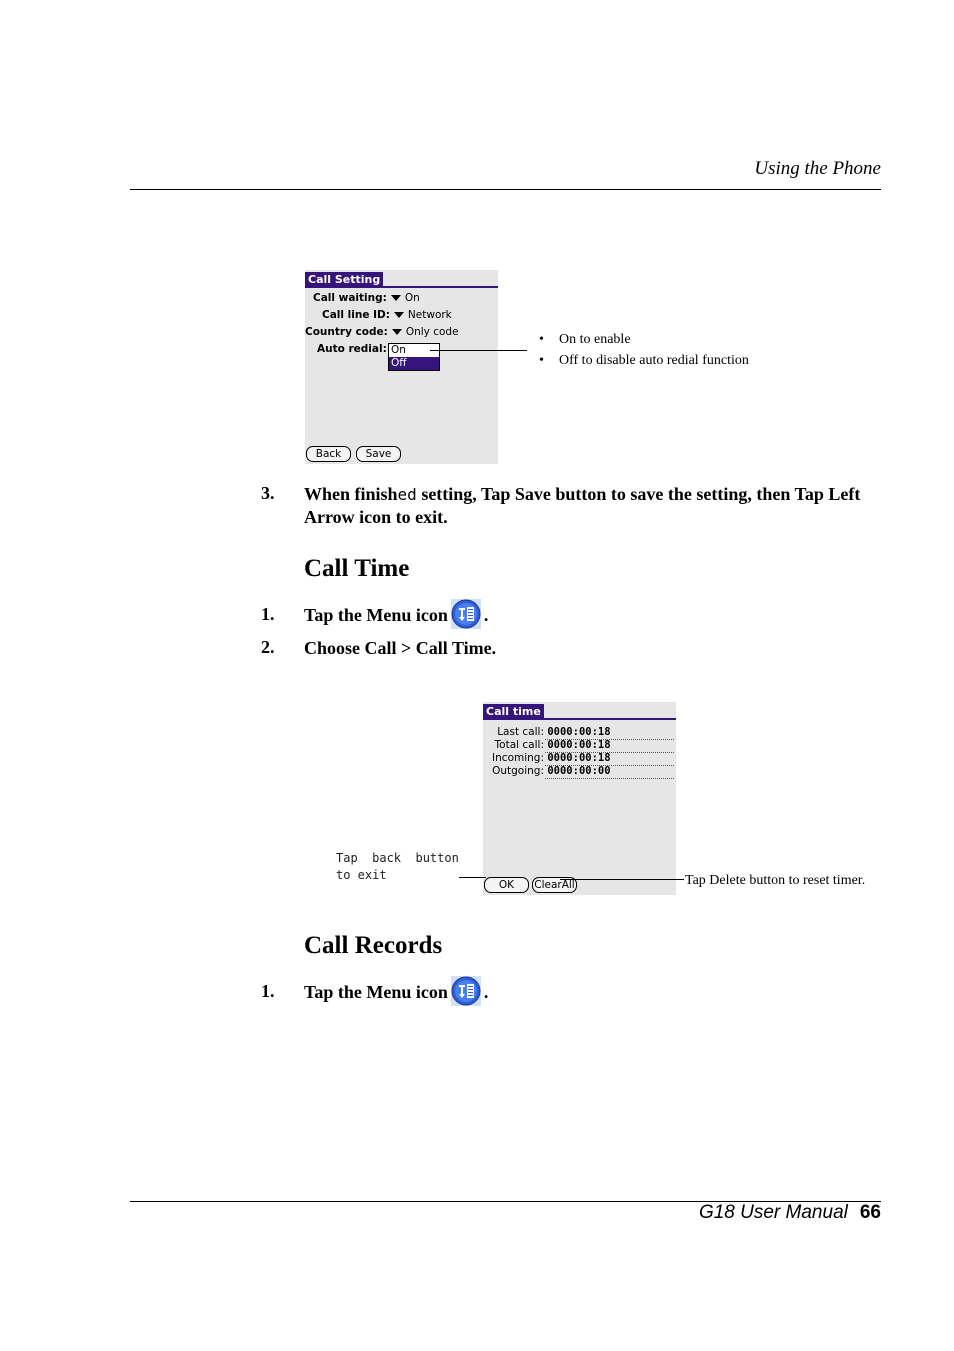 This screenshot has height=1351, width=954. Describe the element at coordinates (579, 732) in the screenshot. I see `last-call-value: 0000:00:18` at that location.